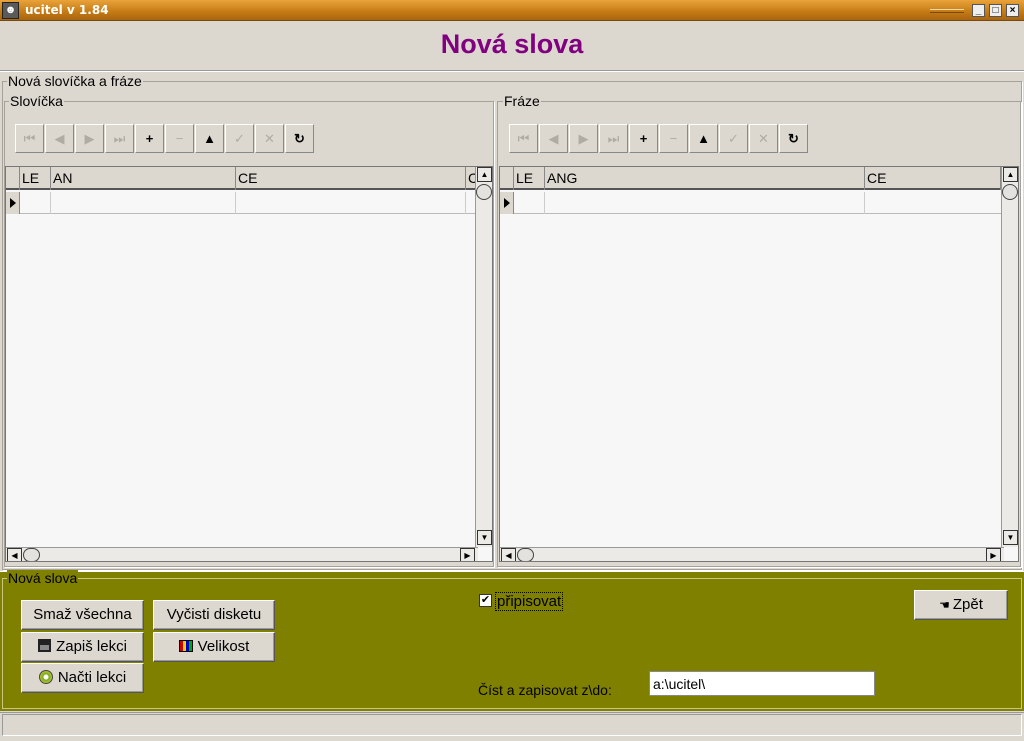 This screenshot has height=741, width=1024. I want to click on title-grip, so click(947, 11).